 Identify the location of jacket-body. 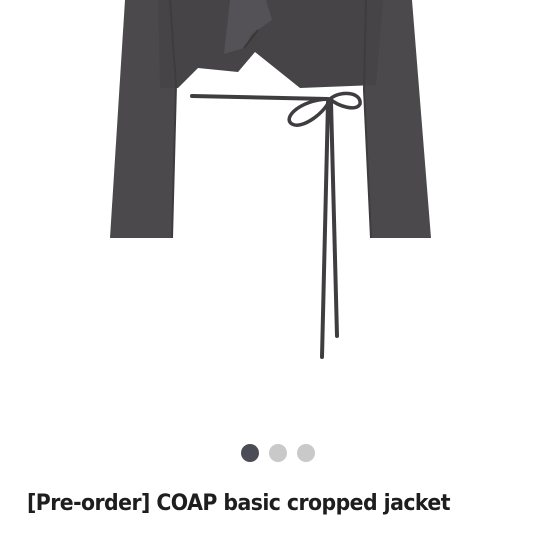
(270, 44).